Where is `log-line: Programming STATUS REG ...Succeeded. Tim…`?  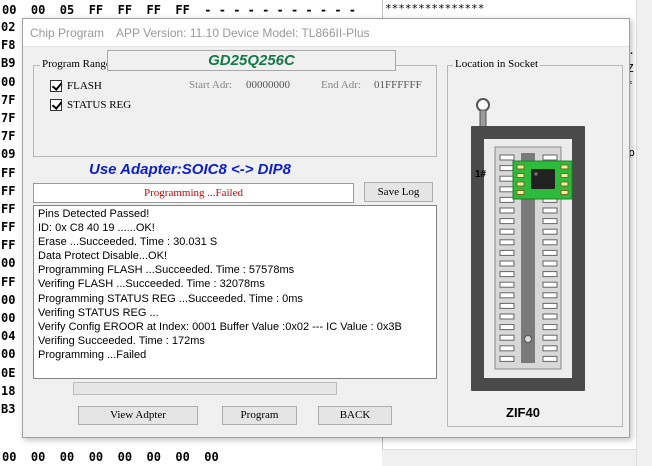 log-line: Programming STATUS REG ...Succeeded. Tim… is located at coordinates (170, 298).